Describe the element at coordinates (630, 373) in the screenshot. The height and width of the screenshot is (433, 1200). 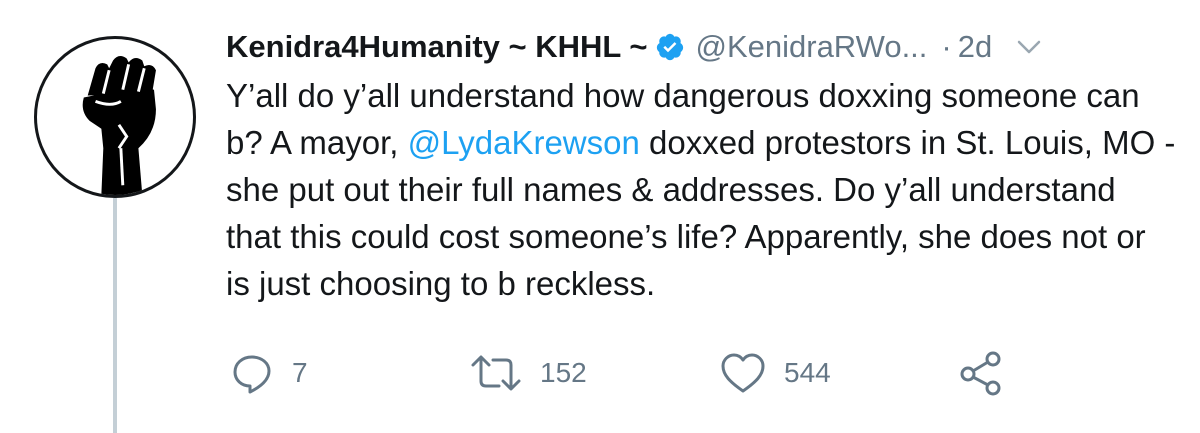
I see `tweet-actions: 7 152 544` at that location.